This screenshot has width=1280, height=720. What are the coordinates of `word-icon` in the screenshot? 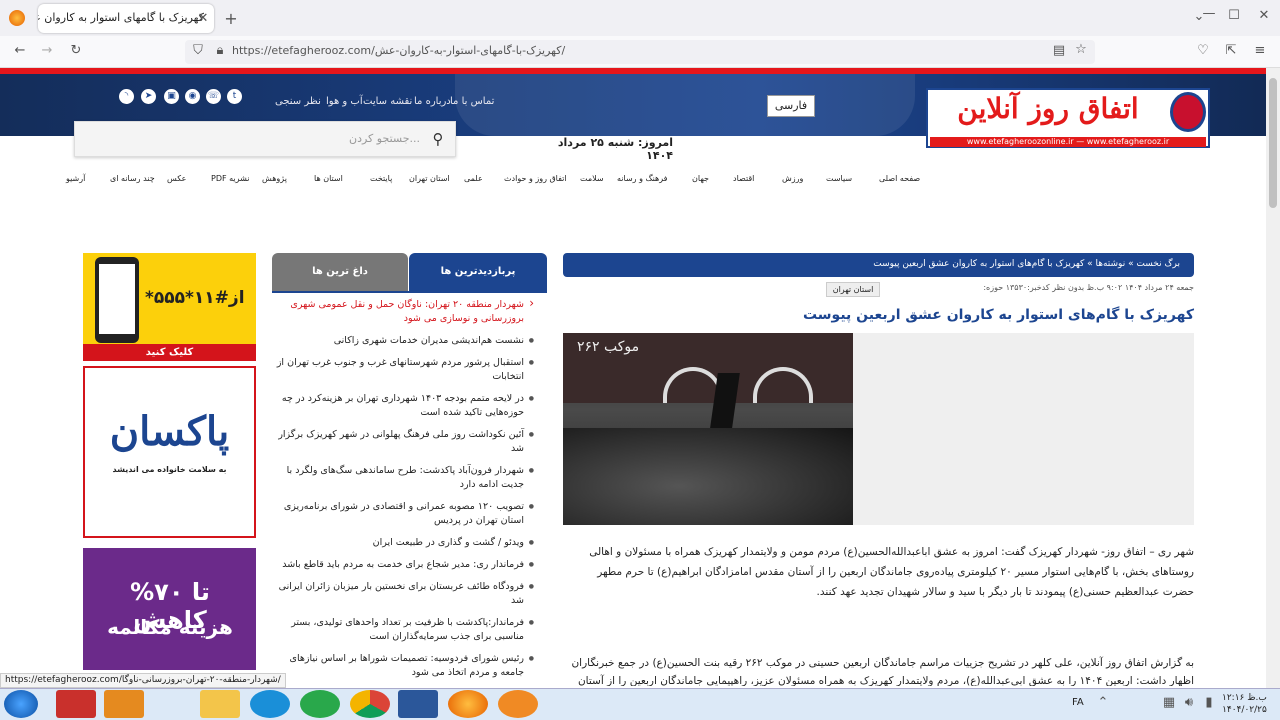 It's located at (418, 704).